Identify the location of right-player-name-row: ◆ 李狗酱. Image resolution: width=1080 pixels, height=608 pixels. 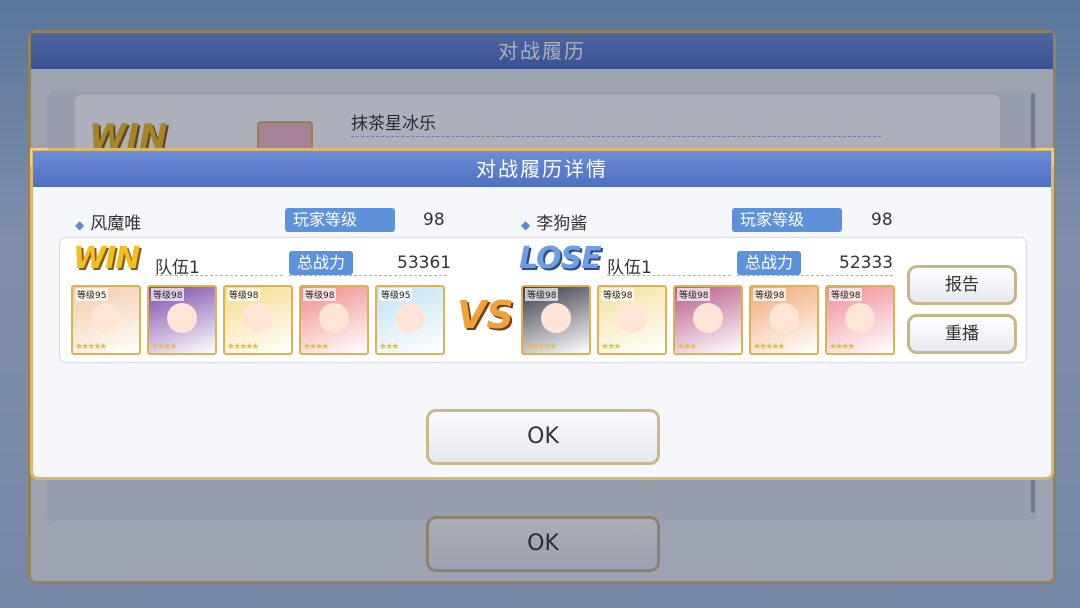
(624, 223).